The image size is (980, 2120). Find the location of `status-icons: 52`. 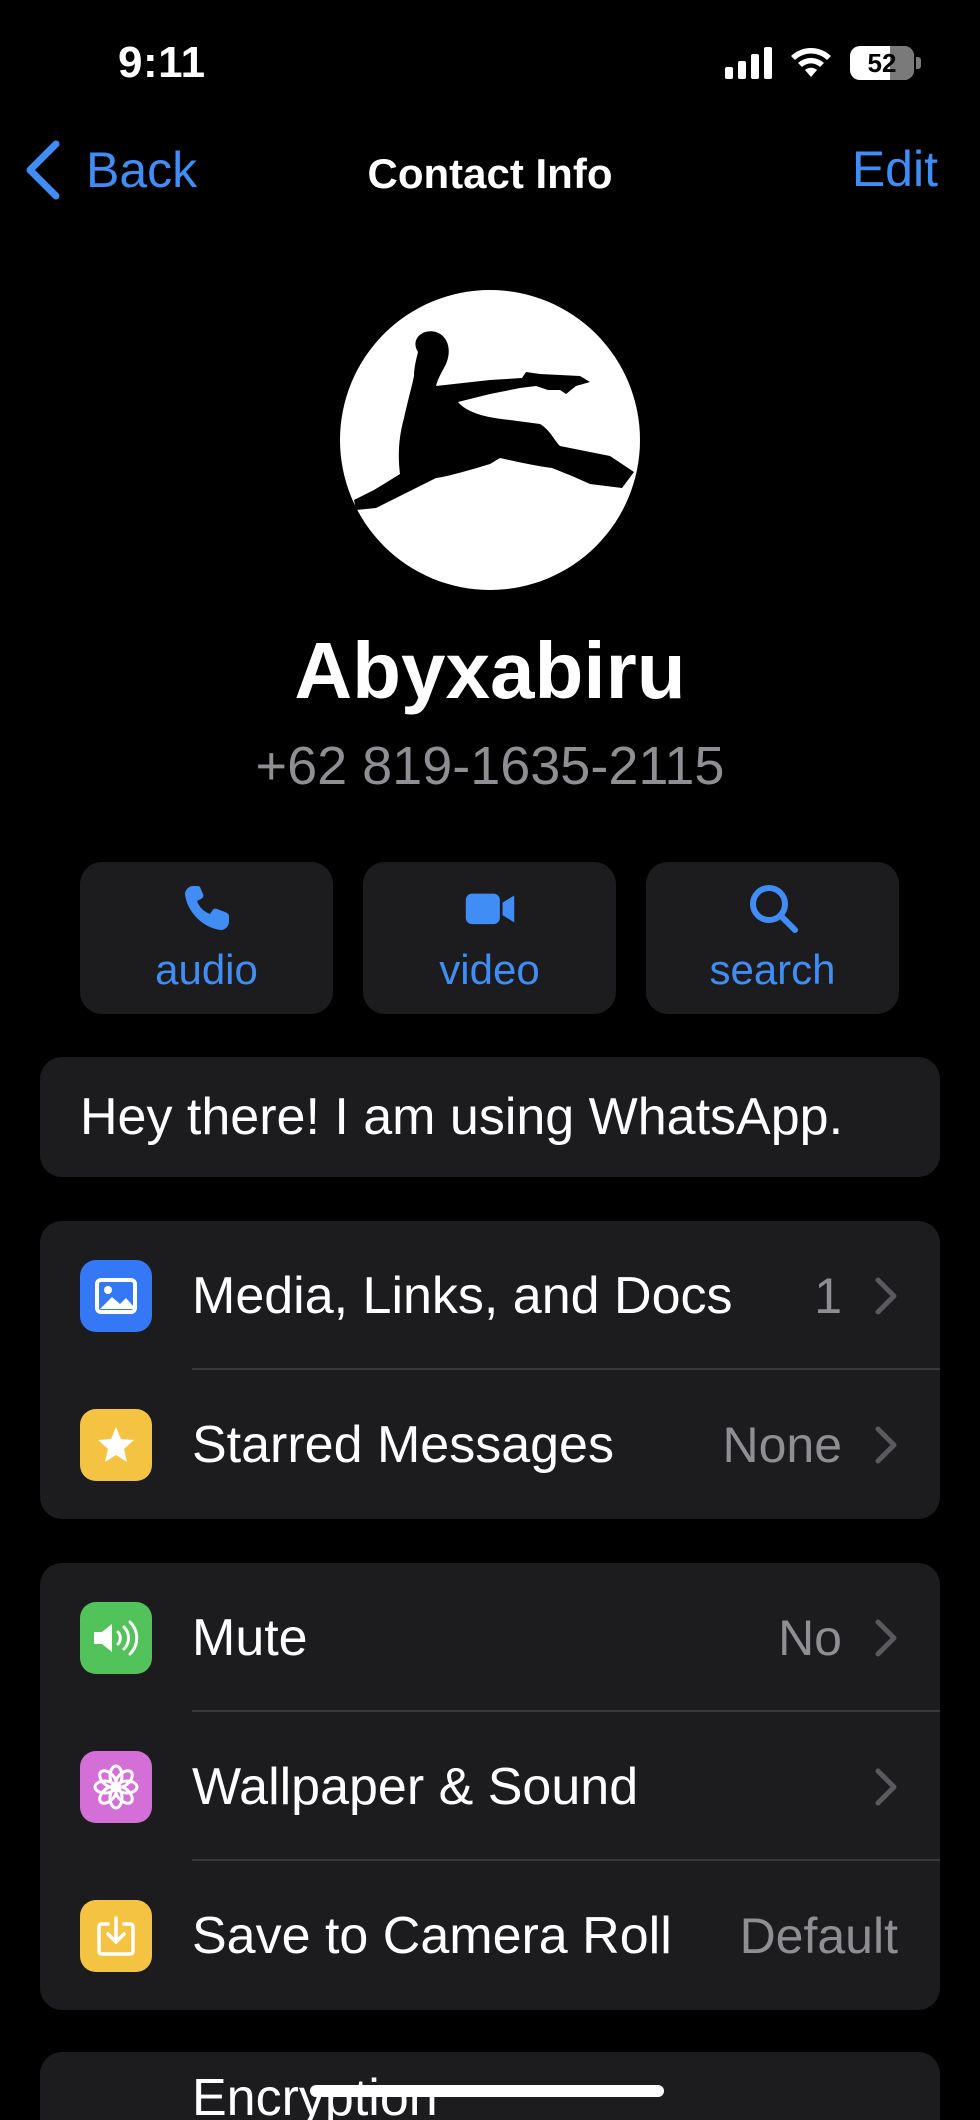

status-icons: 52 is located at coordinates (823, 63).